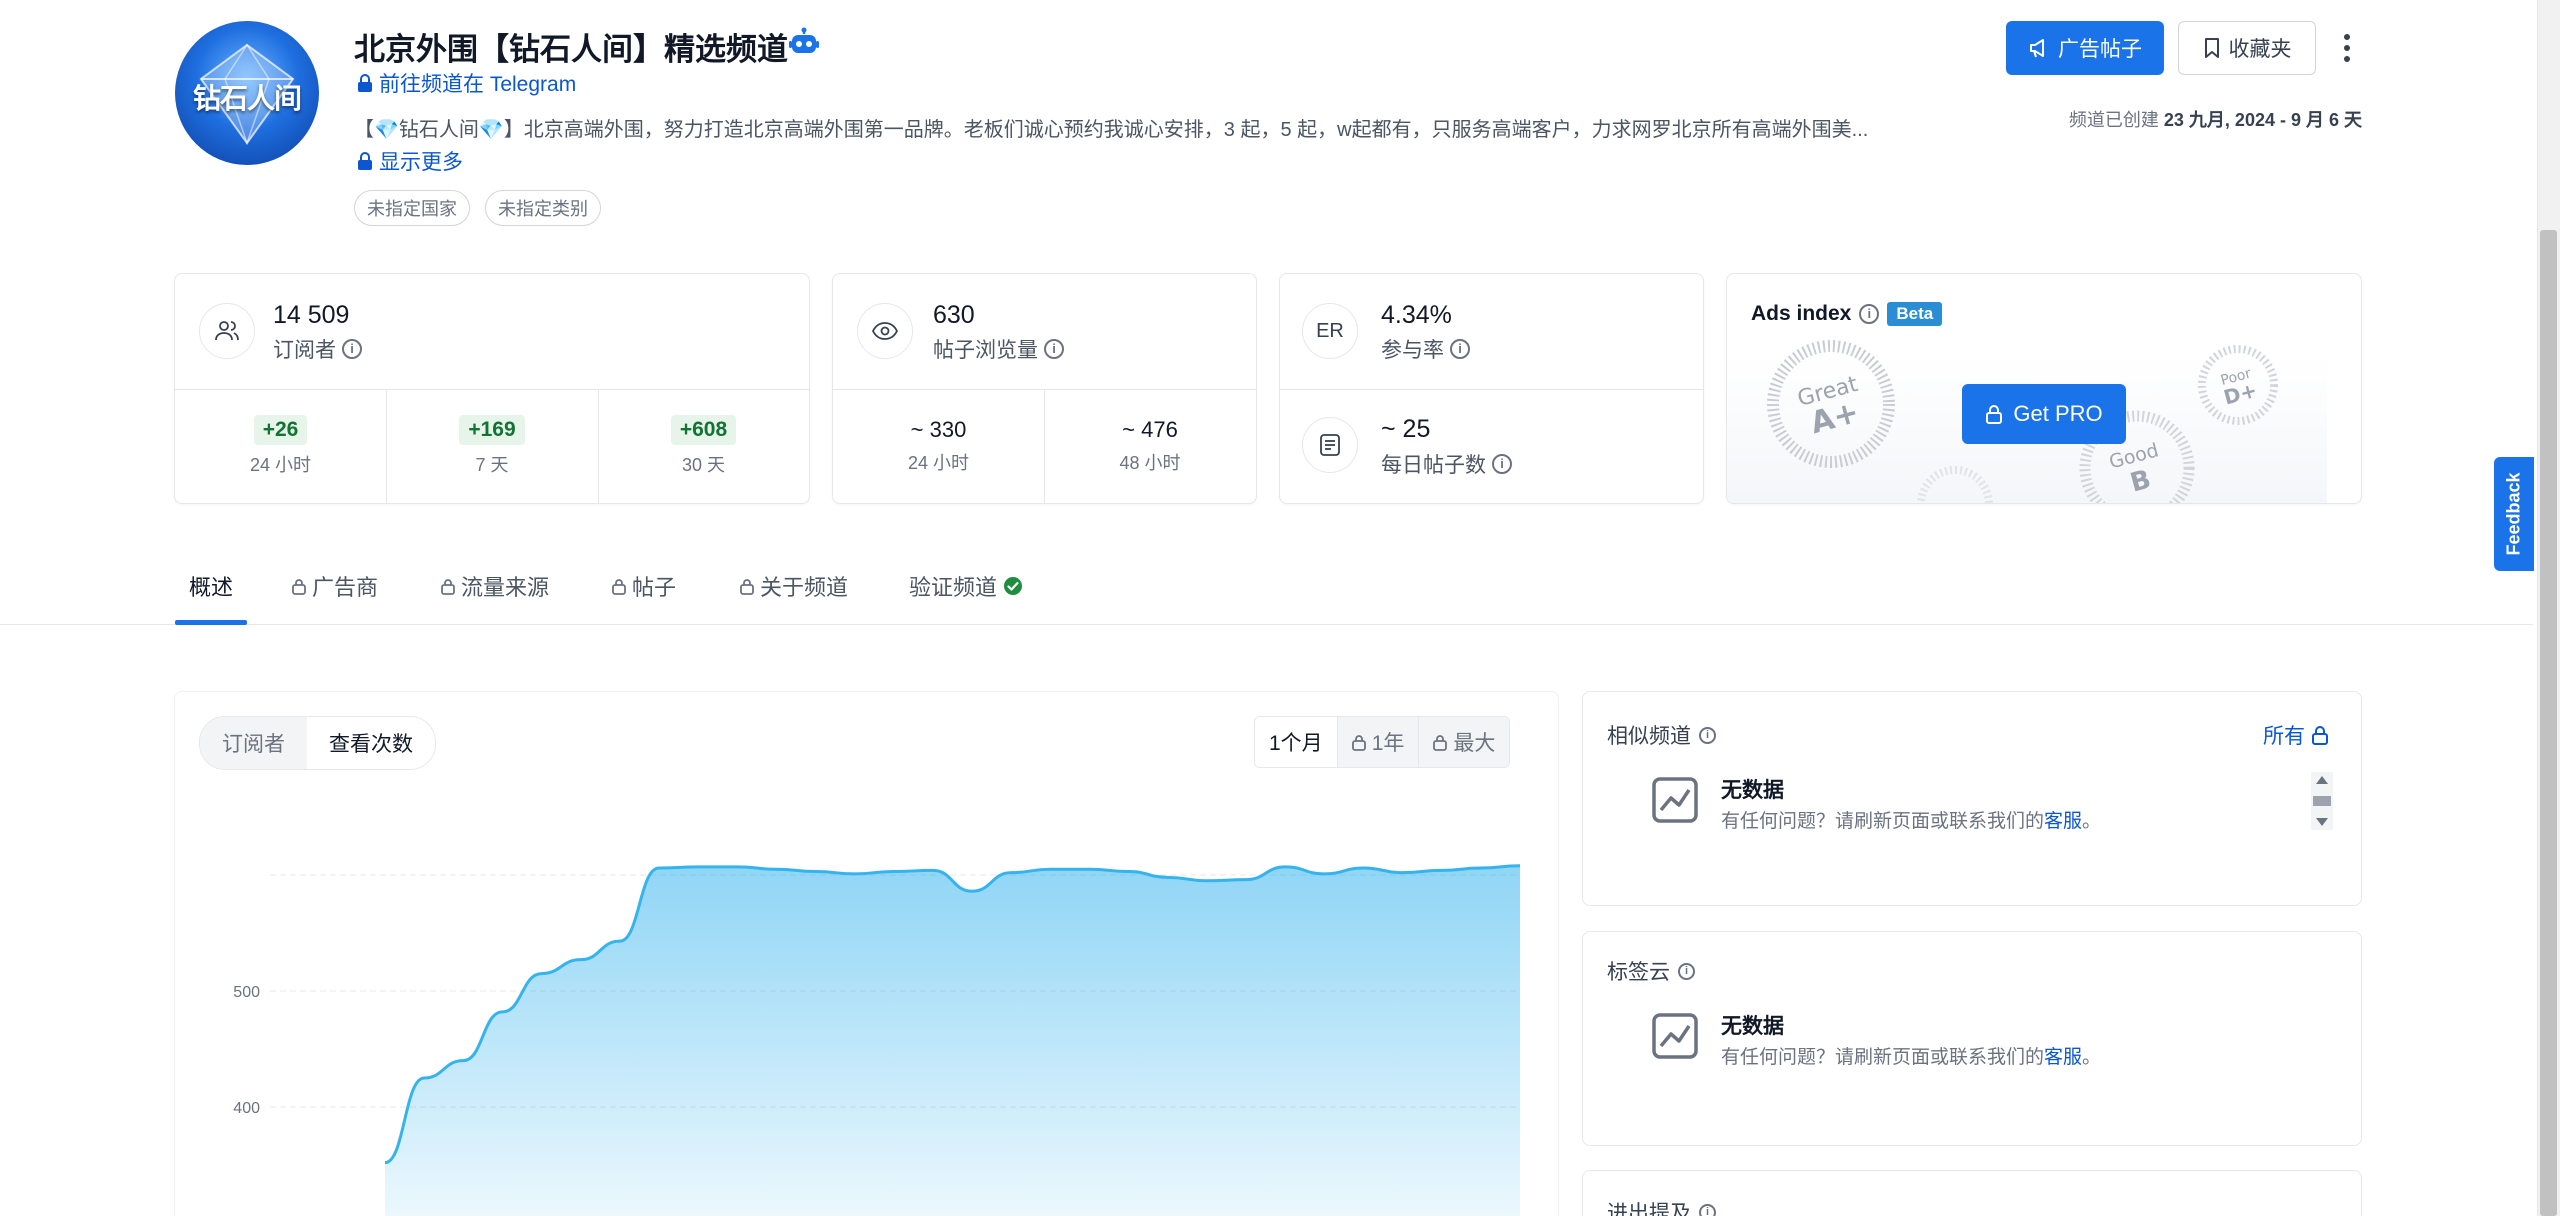 This screenshot has height=1216, width=2560. I want to click on posts-icon-wrap, so click(1330, 445).